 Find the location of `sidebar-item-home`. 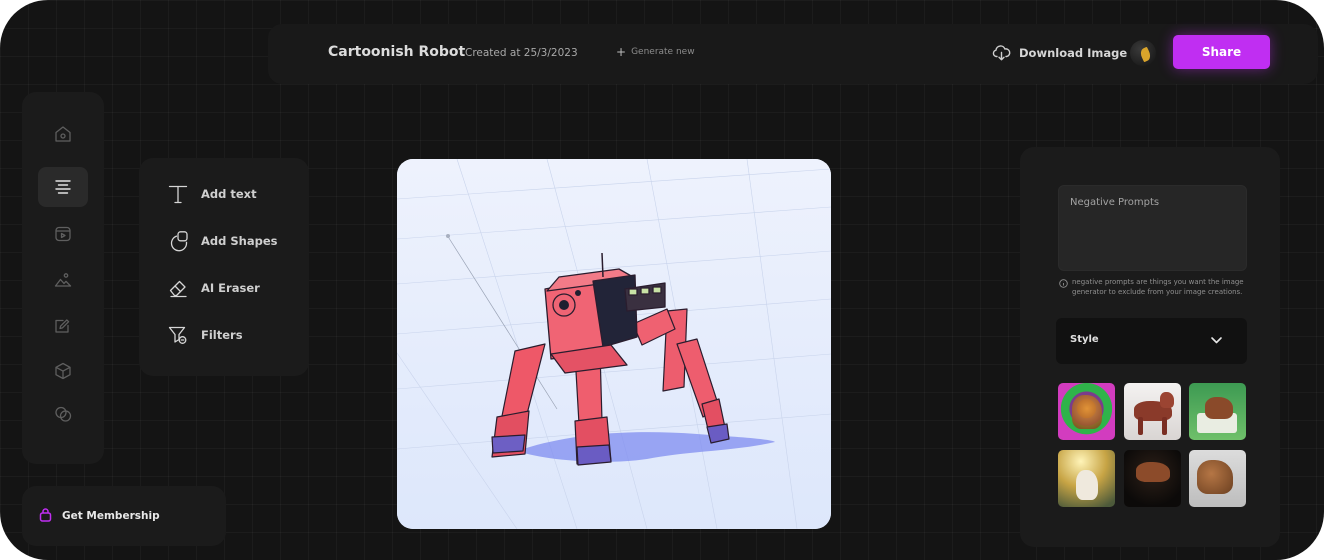

sidebar-item-home is located at coordinates (63, 134).